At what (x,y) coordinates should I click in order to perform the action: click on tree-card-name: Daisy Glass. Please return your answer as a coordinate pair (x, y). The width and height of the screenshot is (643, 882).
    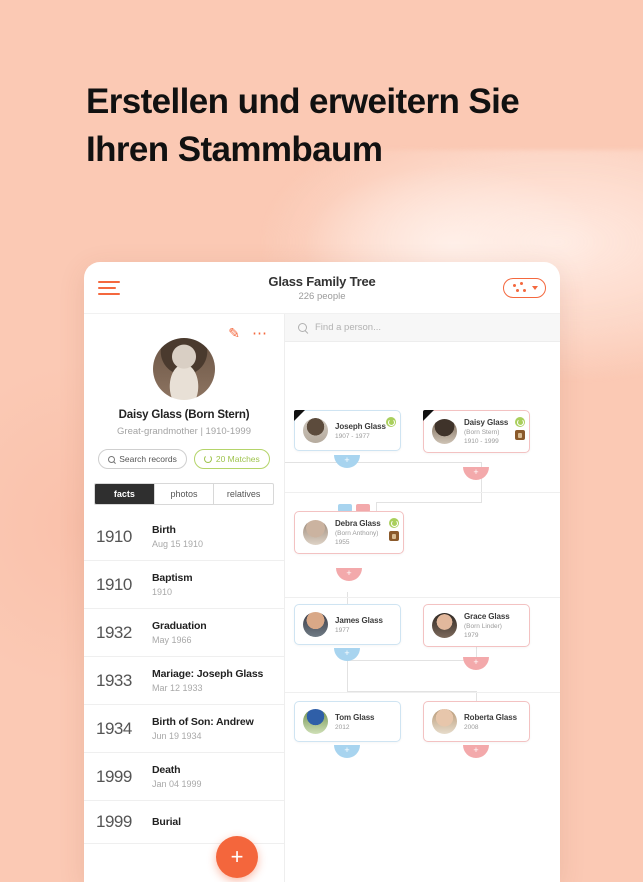
    Looking at the image, I should click on (486, 422).